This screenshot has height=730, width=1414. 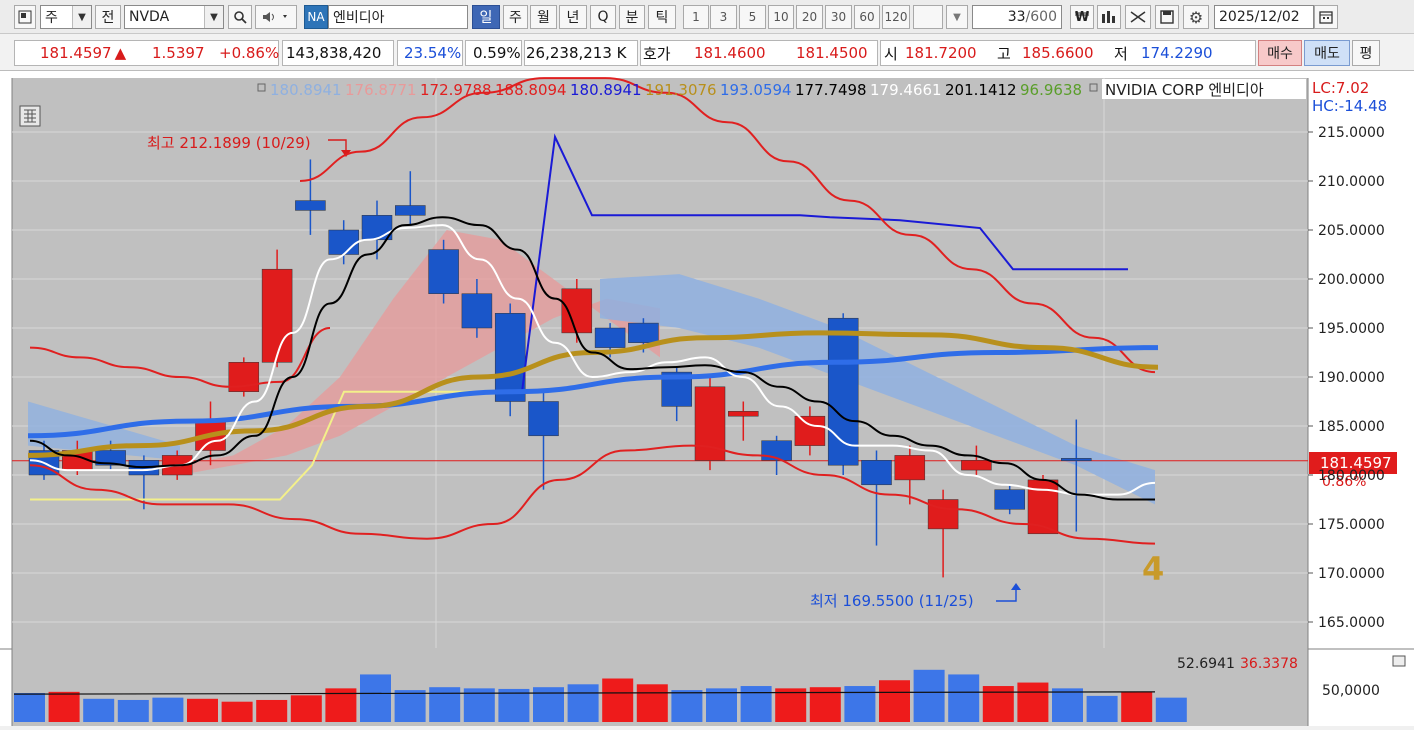 What do you see at coordinates (1351, 378) in the screenshot?
I see `ytick-label-5: 190.0000` at bounding box center [1351, 378].